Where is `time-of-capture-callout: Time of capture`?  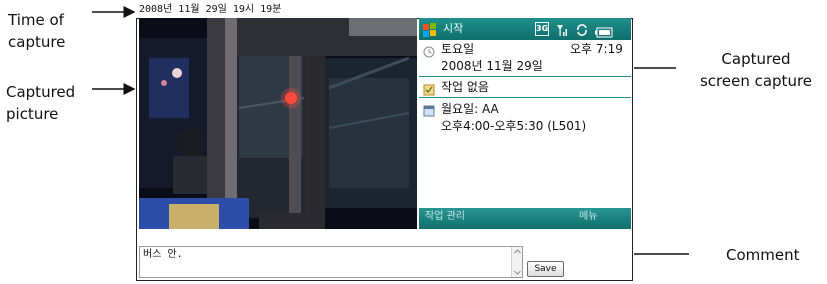
time-of-capture-callout: Time of capture is located at coordinates (36, 31).